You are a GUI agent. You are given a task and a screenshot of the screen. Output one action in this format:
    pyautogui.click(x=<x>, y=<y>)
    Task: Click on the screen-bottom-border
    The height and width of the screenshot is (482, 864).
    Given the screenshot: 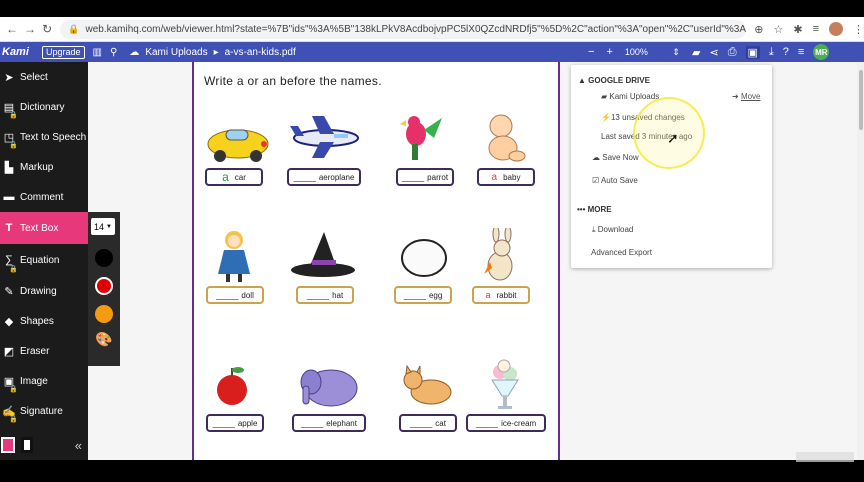 What is the action you would take?
    pyautogui.click(x=432, y=471)
    